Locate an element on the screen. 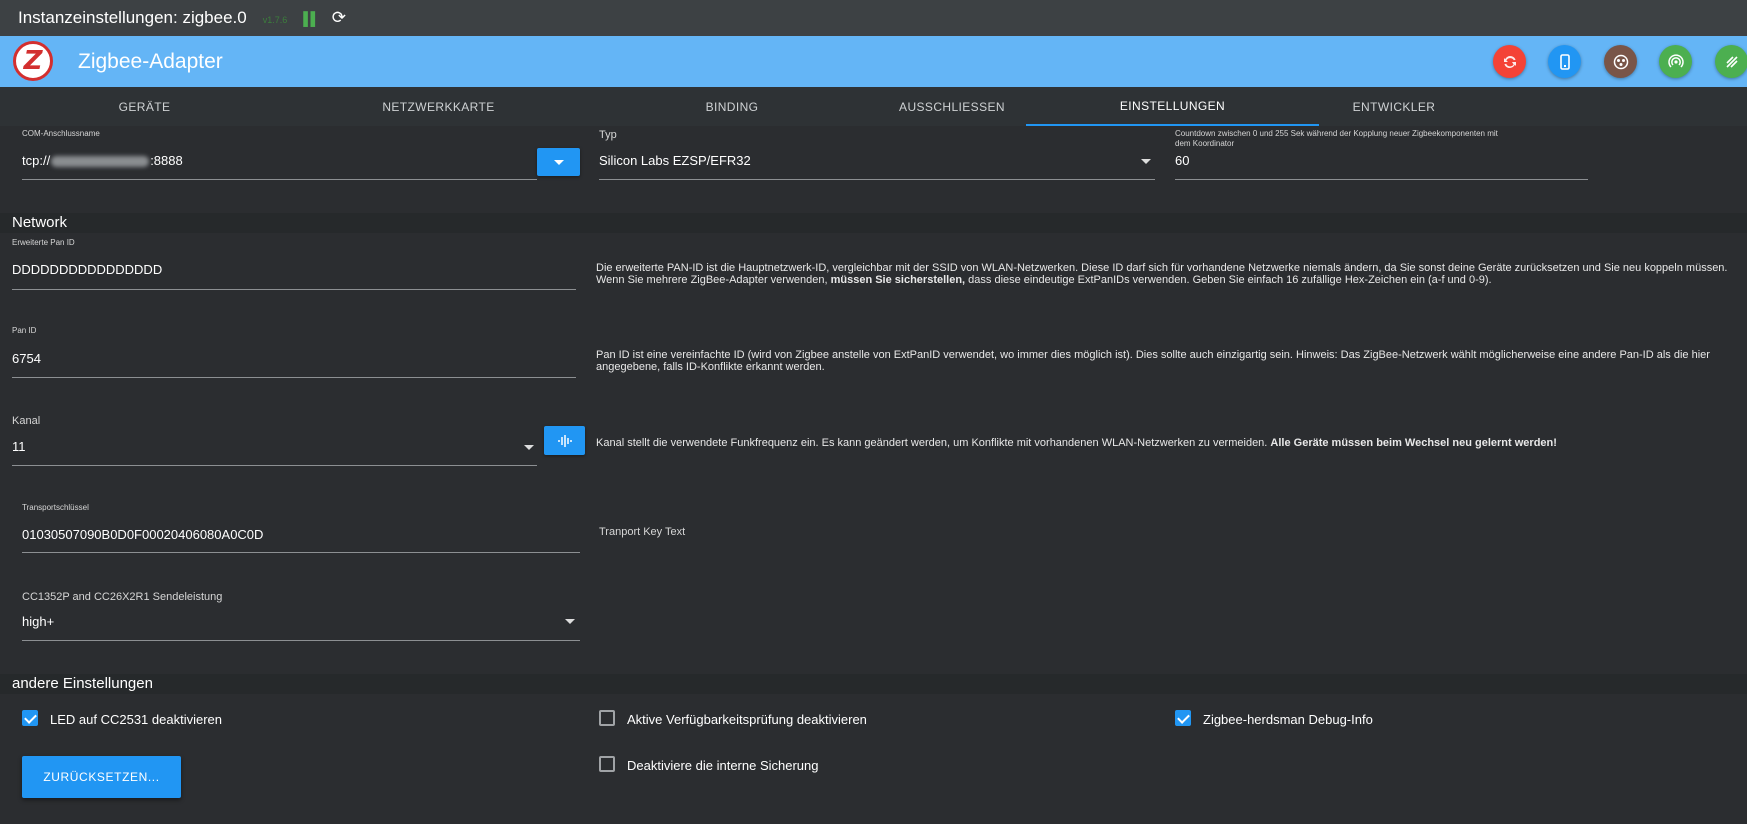  pause-icon: ▌▌ is located at coordinates (311, 18).